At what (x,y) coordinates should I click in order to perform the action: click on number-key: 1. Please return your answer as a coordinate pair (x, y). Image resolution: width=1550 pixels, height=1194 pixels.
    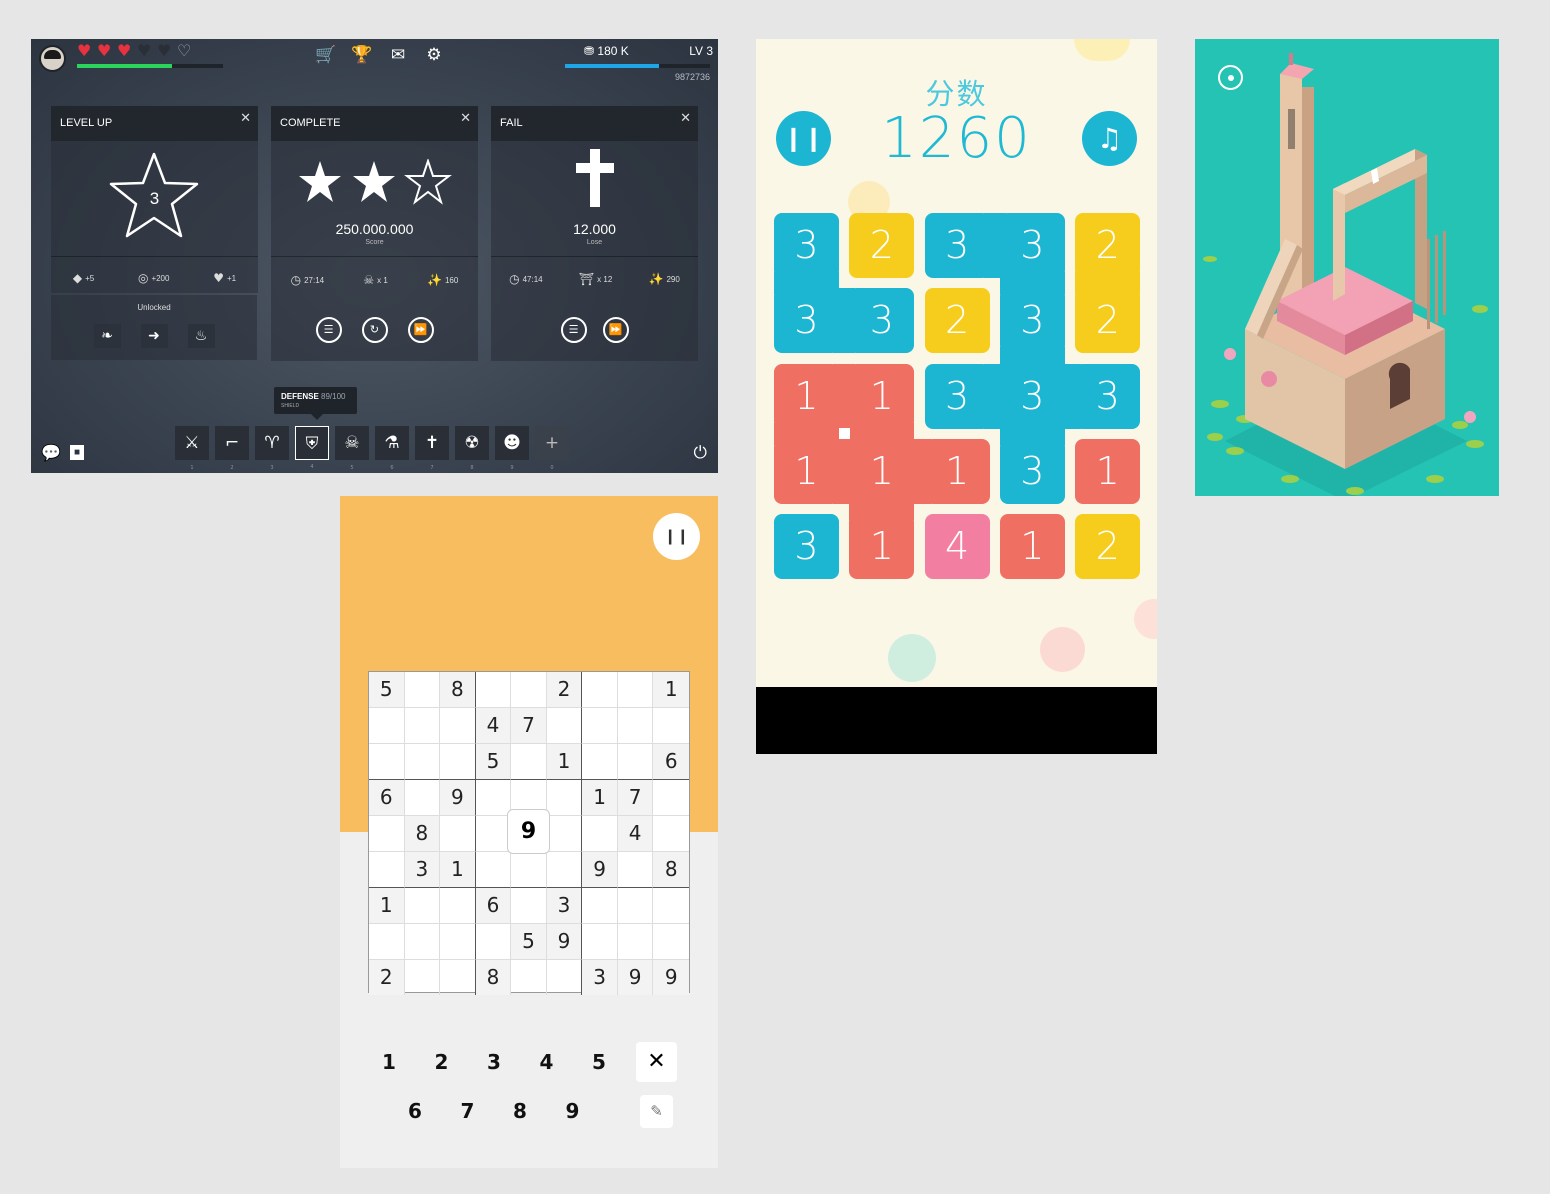
    Looking at the image, I should click on (389, 1062).